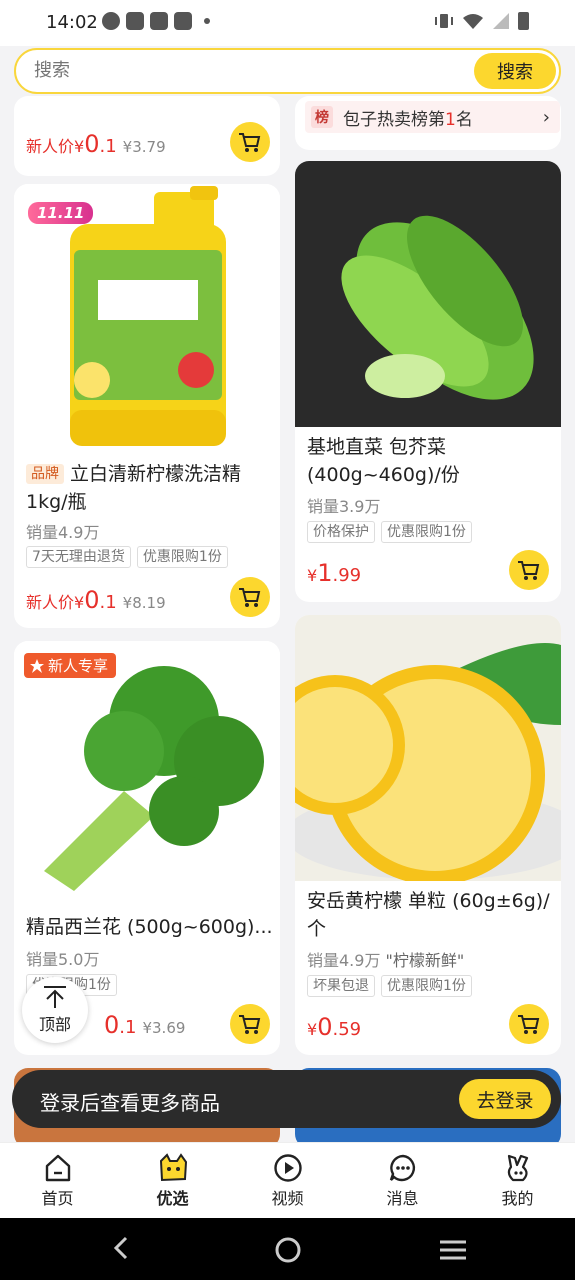  I want to click on play-icon, so click(287, 1168).